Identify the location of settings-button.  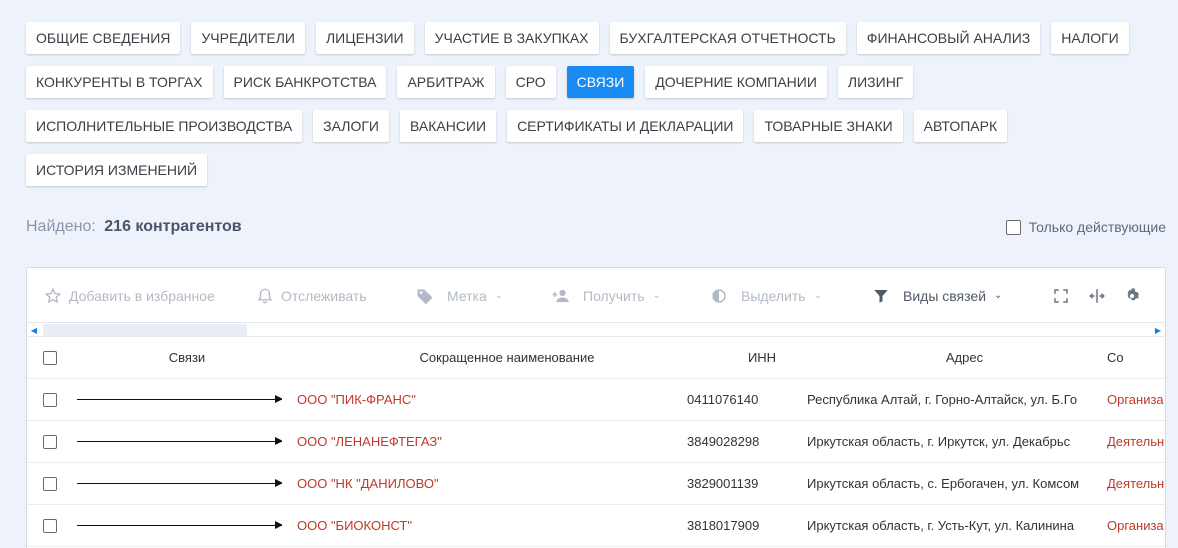
(1132, 295).